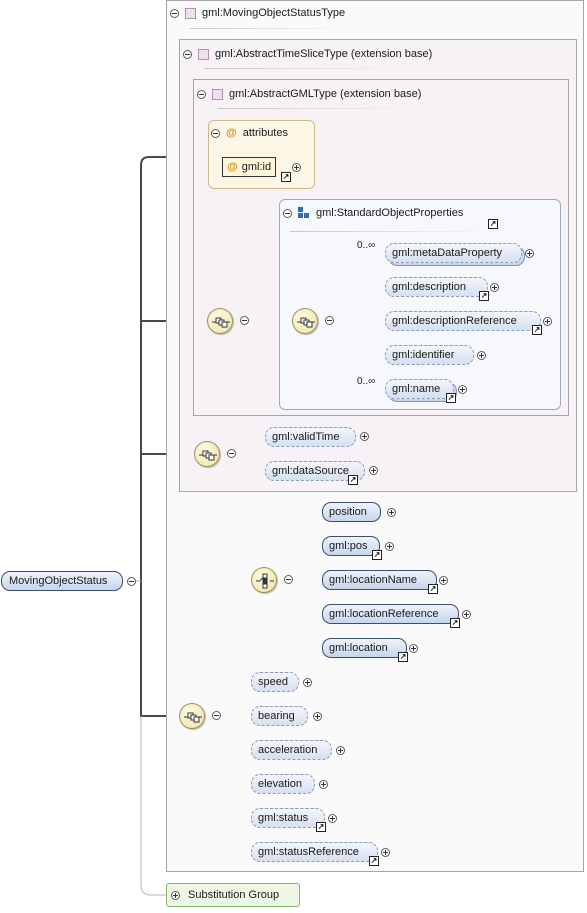  What do you see at coordinates (231, 133) in the screenshot?
I see `attribute-icon: @` at bounding box center [231, 133].